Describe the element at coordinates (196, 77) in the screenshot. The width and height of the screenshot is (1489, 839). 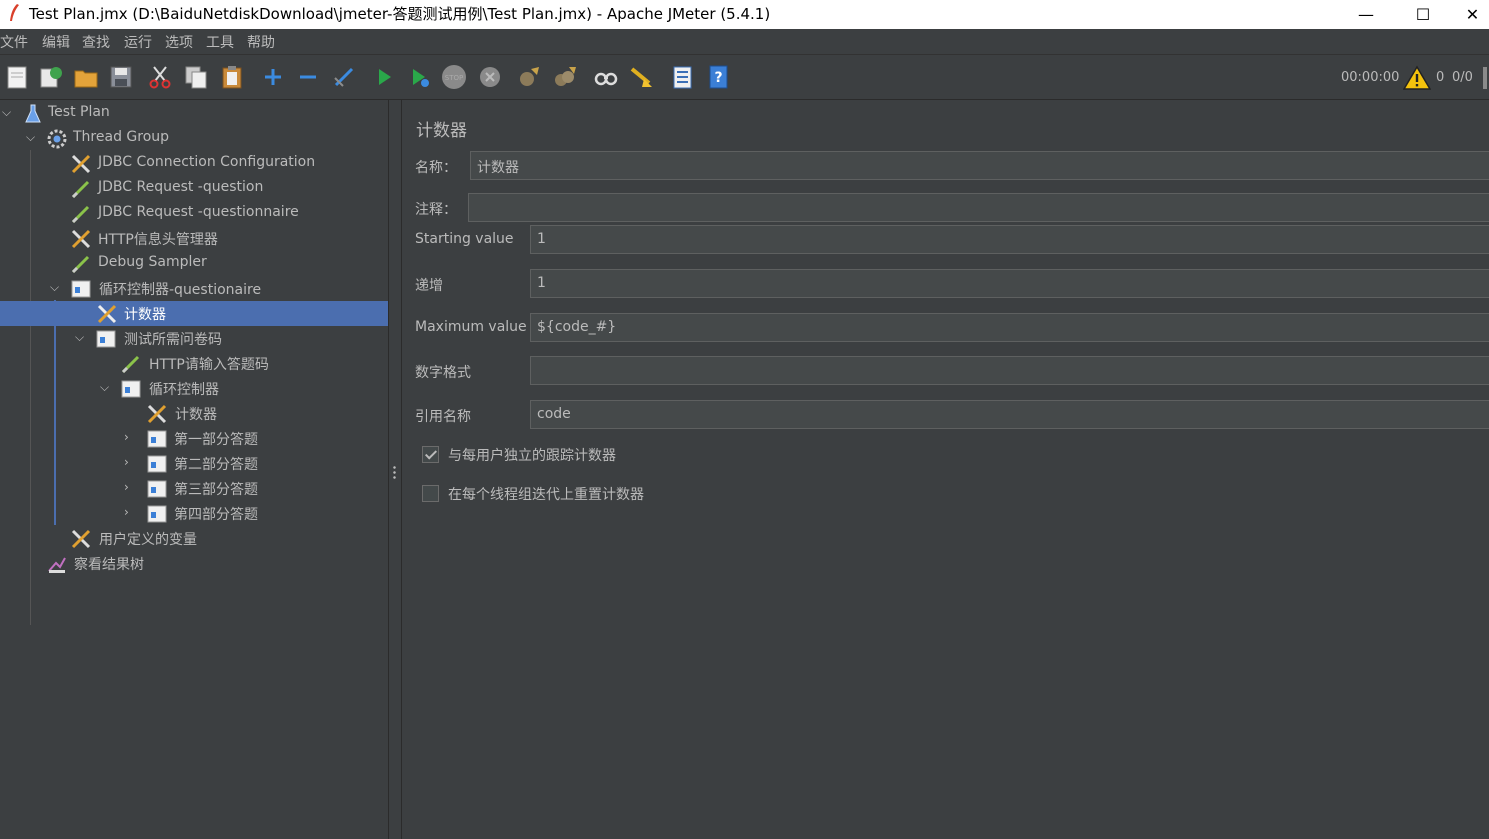
I see `copy-icon` at that location.